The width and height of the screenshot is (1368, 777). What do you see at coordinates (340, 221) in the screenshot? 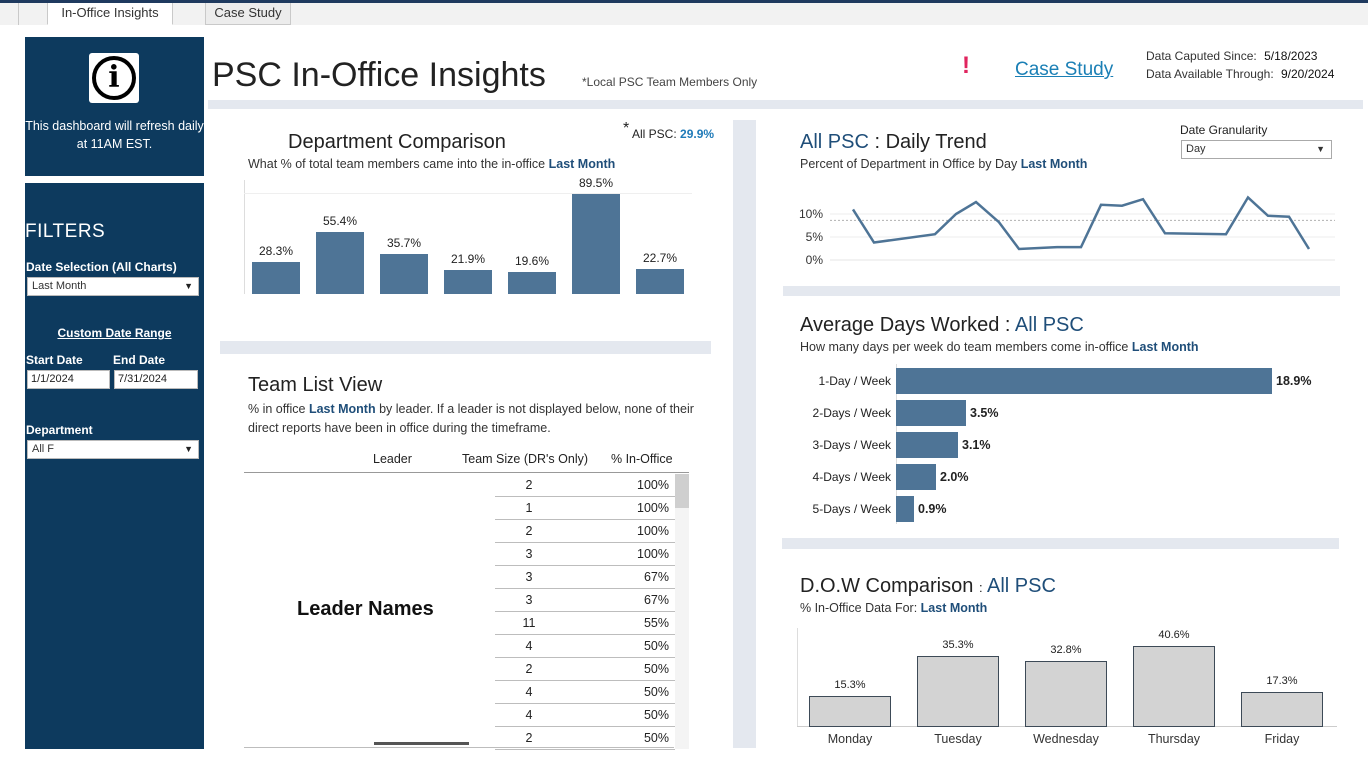
I see `dept-bar-label: 55.4%` at bounding box center [340, 221].